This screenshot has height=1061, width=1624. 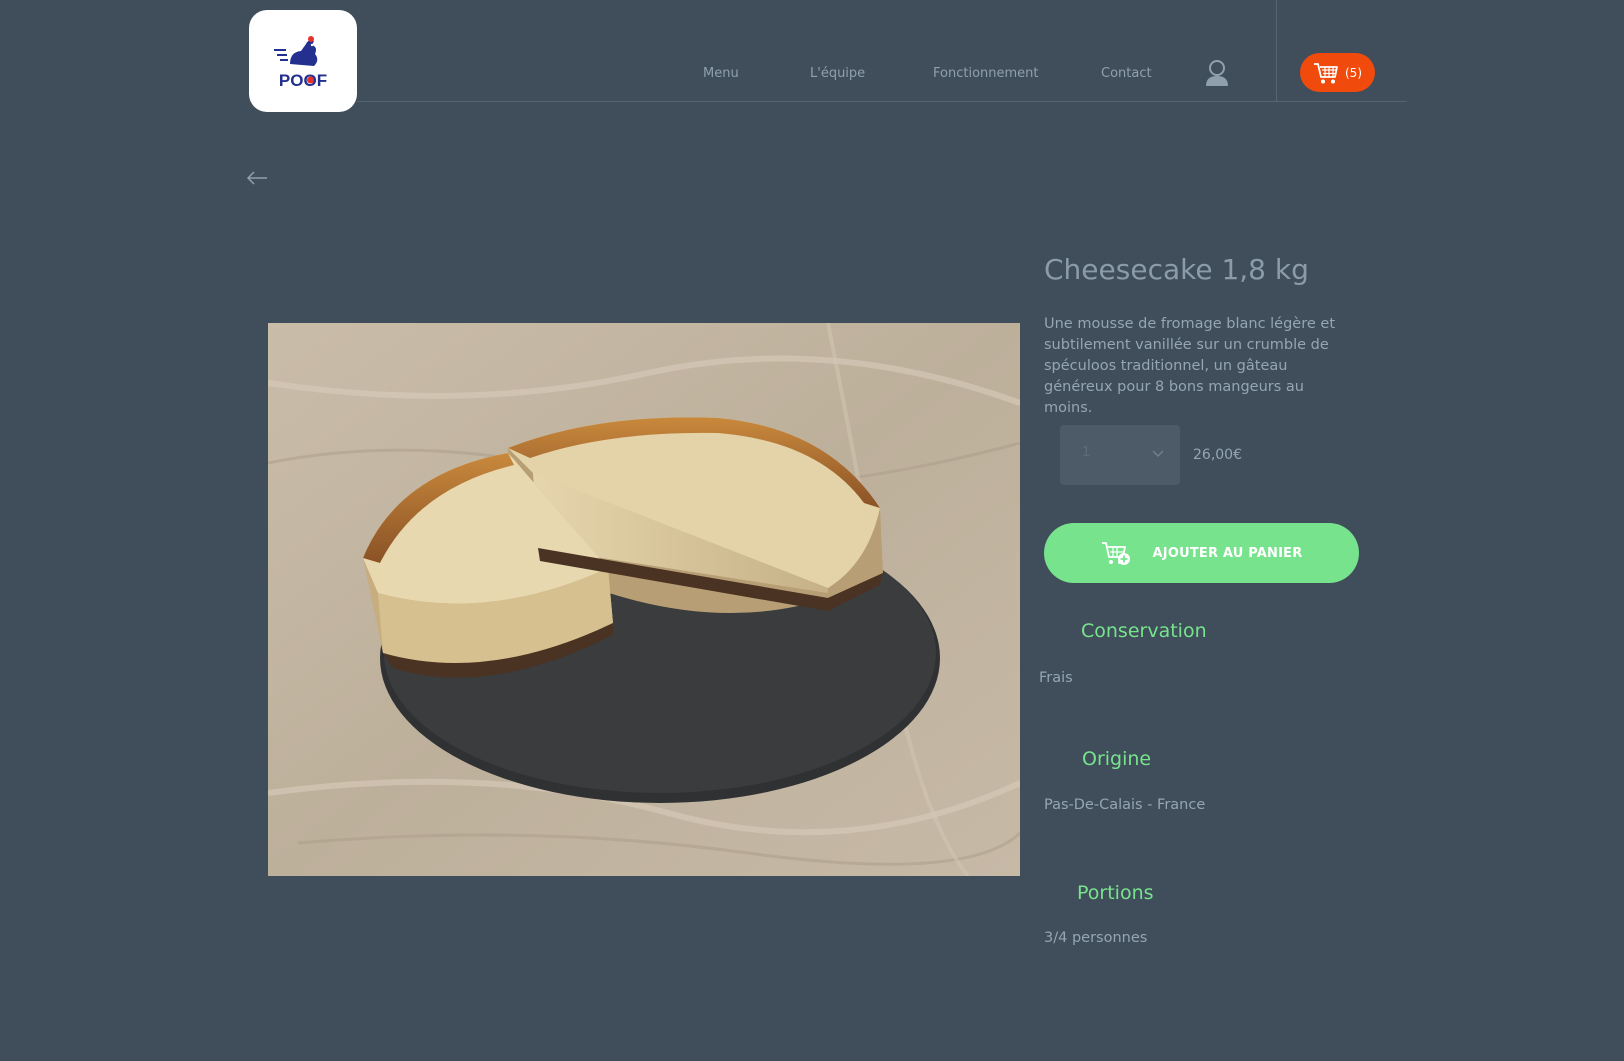 What do you see at coordinates (1353, 72) in the screenshot?
I see `cart-count: (5)` at bounding box center [1353, 72].